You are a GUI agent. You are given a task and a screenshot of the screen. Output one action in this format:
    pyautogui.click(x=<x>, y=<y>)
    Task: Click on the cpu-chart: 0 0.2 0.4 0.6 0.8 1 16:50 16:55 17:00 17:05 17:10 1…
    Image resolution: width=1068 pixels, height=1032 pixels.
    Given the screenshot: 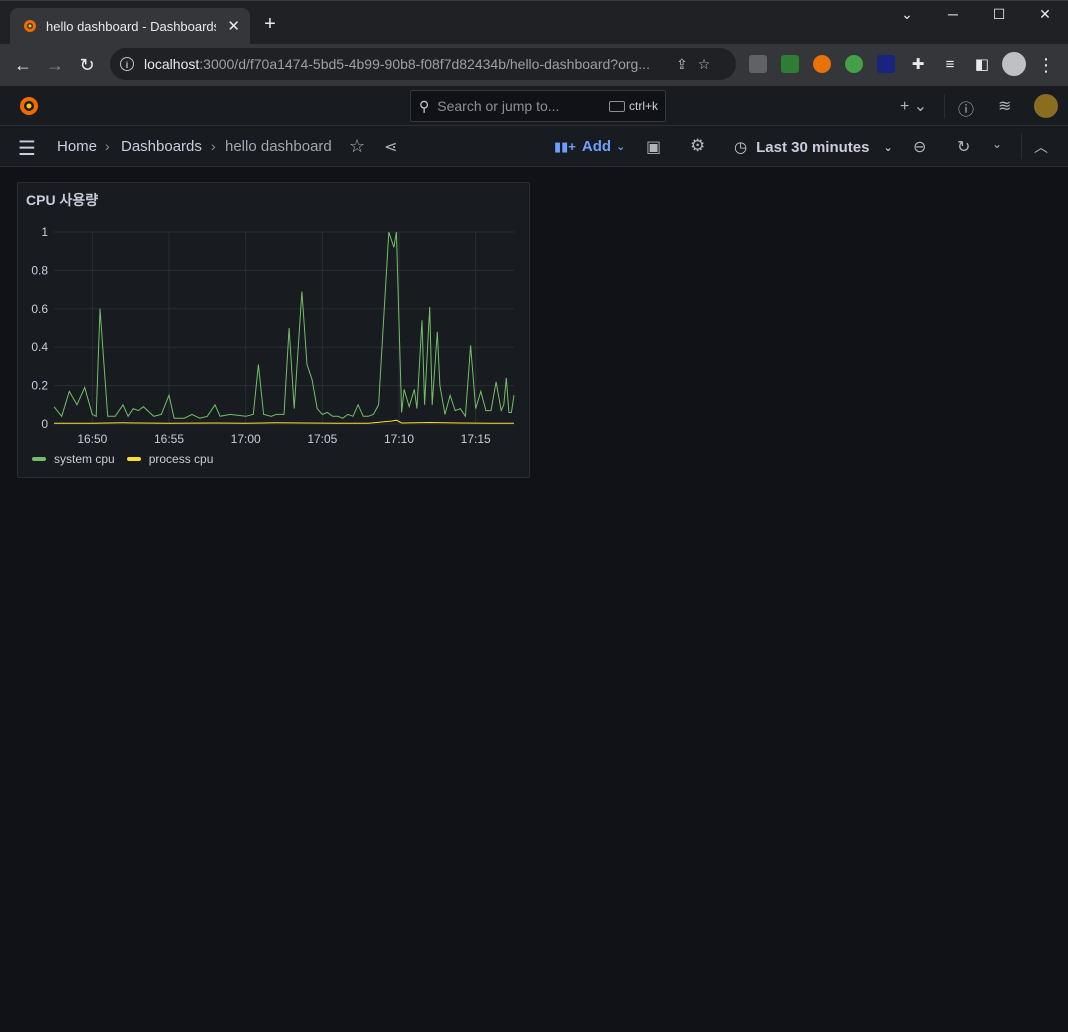 What is the action you would take?
    pyautogui.click(x=273, y=337)
    